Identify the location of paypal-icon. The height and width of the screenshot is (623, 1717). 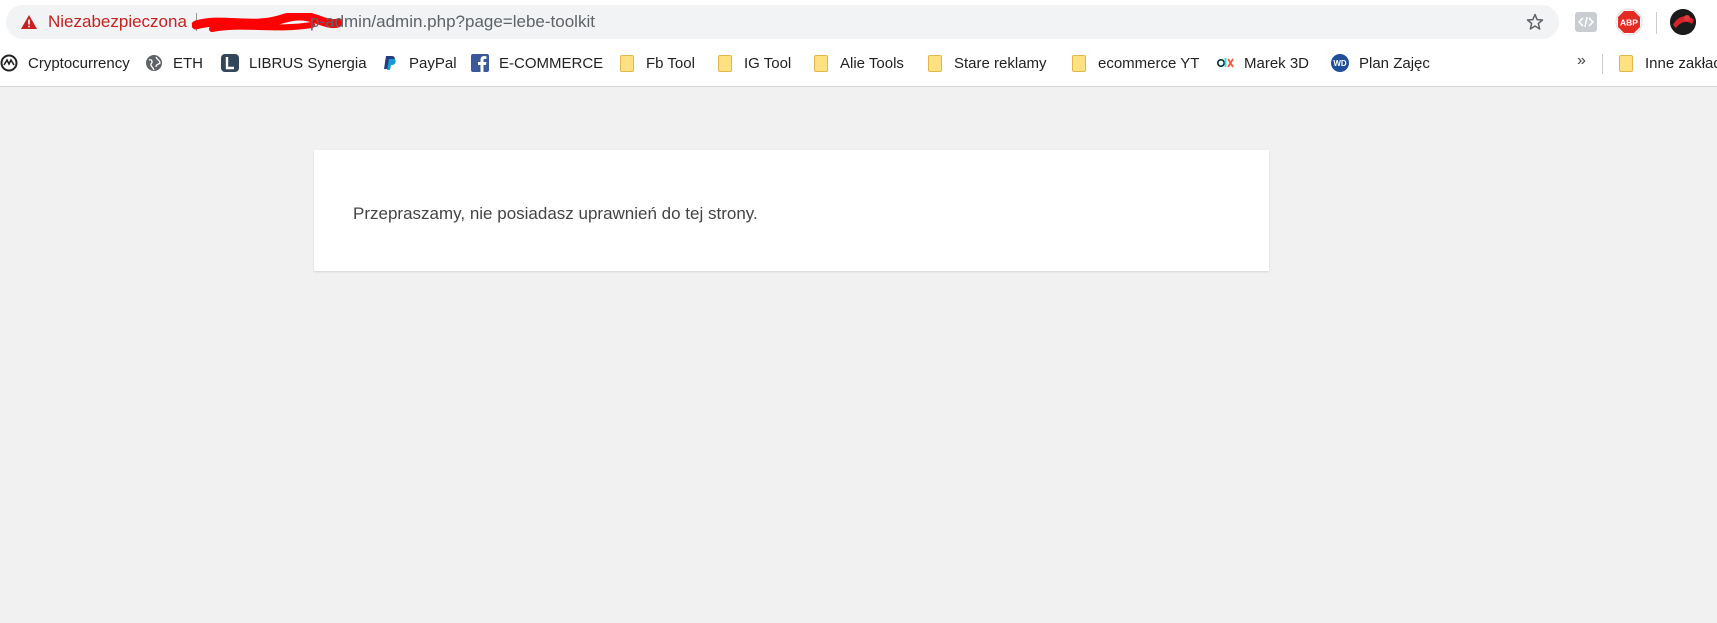
(390, 63).